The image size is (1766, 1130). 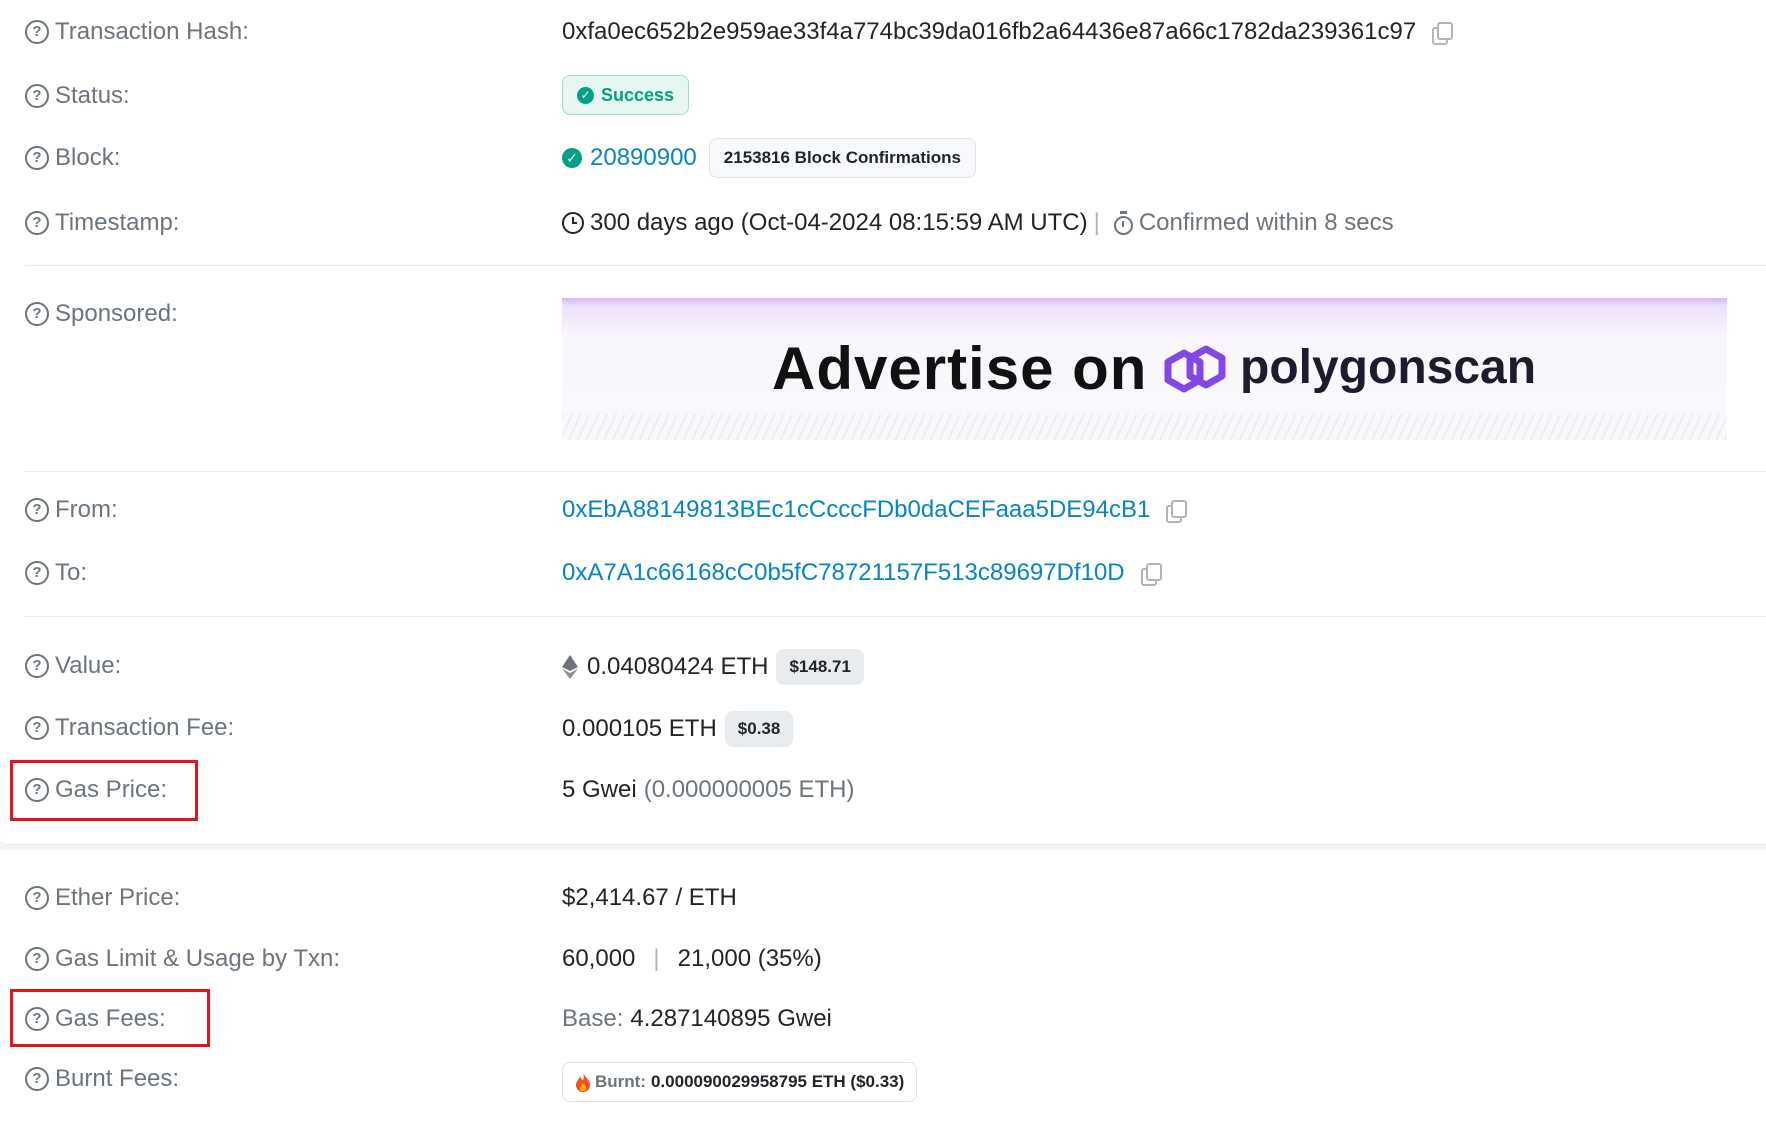 What do you see at coordinates (883, 668) in the screenshot?
I see `row-value: ? Value: 0.04080424 ETH $148.71` at bounding box center [883, 668].